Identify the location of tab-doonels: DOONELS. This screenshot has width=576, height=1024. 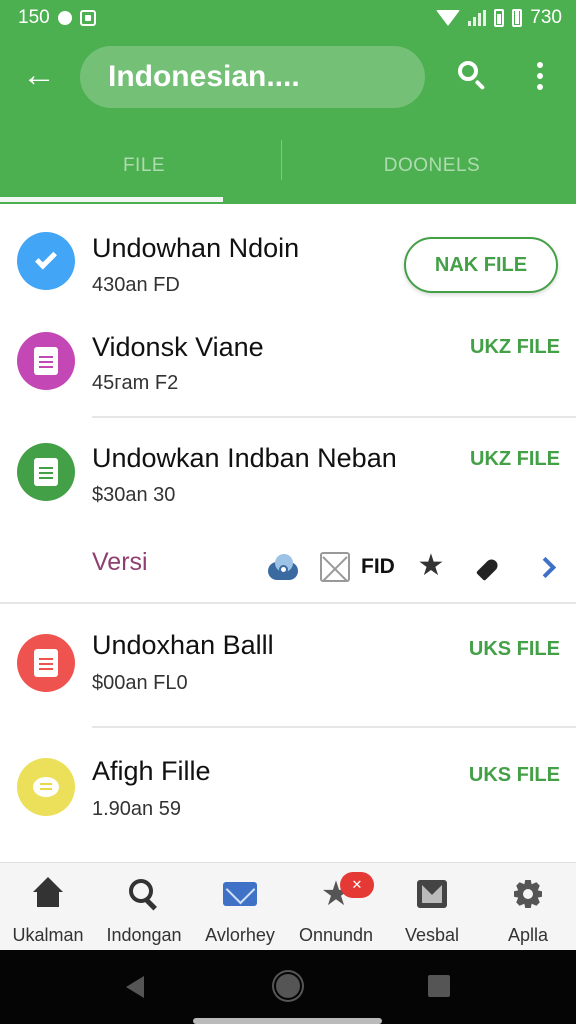
(432, 166).